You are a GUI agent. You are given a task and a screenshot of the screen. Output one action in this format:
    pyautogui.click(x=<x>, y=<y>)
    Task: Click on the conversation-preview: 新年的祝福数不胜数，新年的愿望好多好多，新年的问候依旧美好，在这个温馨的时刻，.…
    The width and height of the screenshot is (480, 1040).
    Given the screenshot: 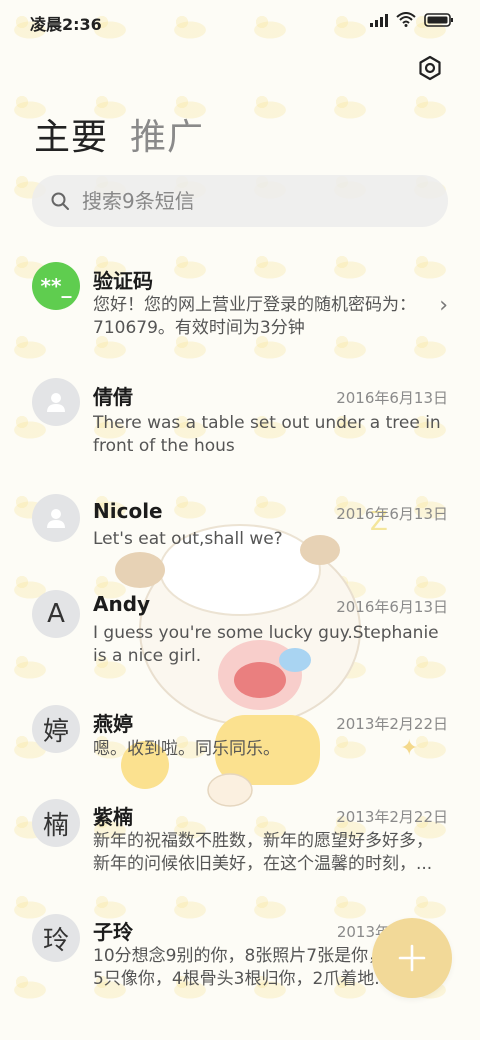 What is the action you would take?
    pyautogui.click(x=263, y=852)
    